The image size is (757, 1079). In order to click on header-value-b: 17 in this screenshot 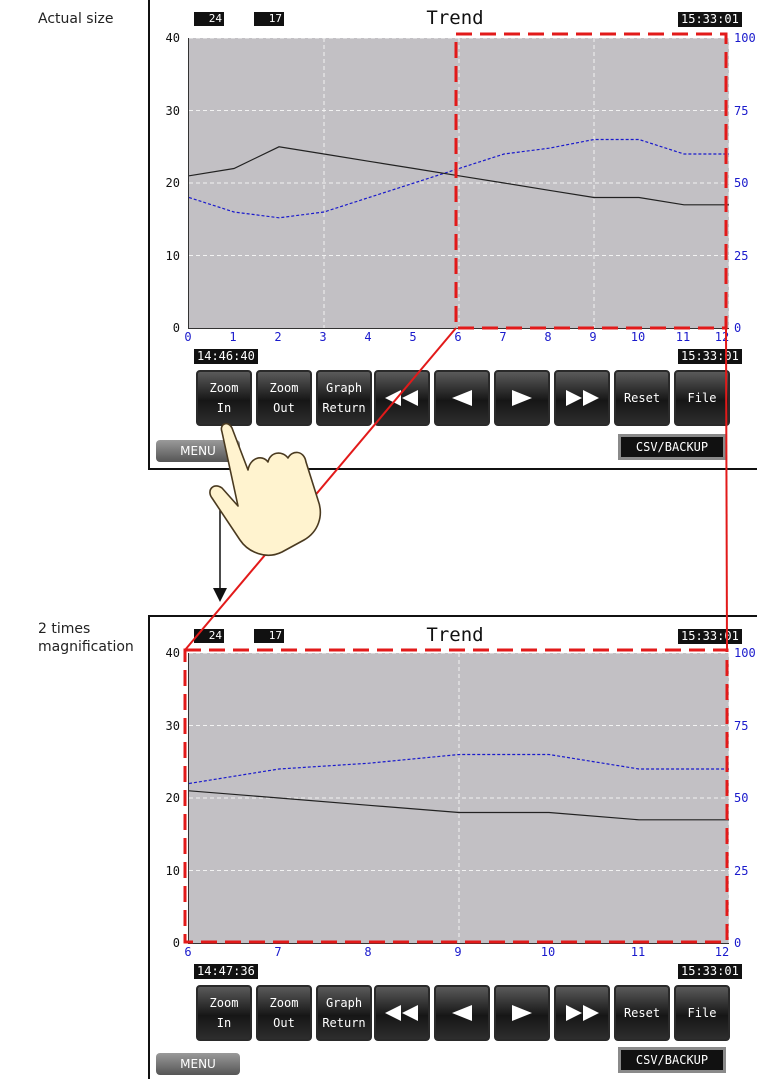, I will do `click(269, 636)`.